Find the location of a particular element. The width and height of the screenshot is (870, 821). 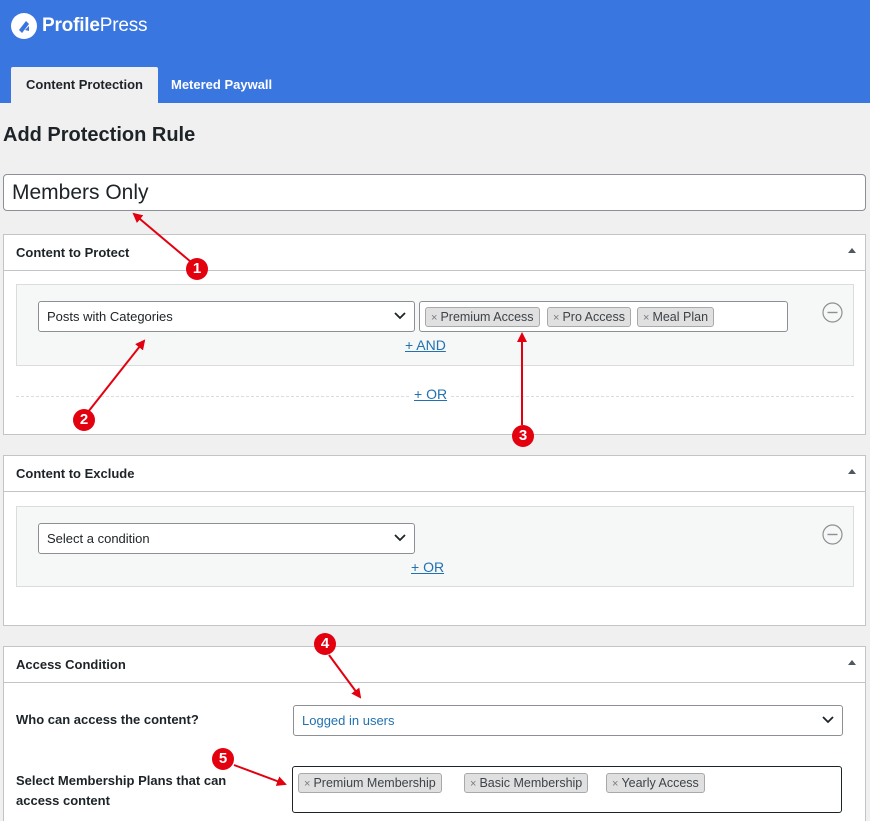

profilepress-logo: ProfilePress is located at coordinates (79, 26).